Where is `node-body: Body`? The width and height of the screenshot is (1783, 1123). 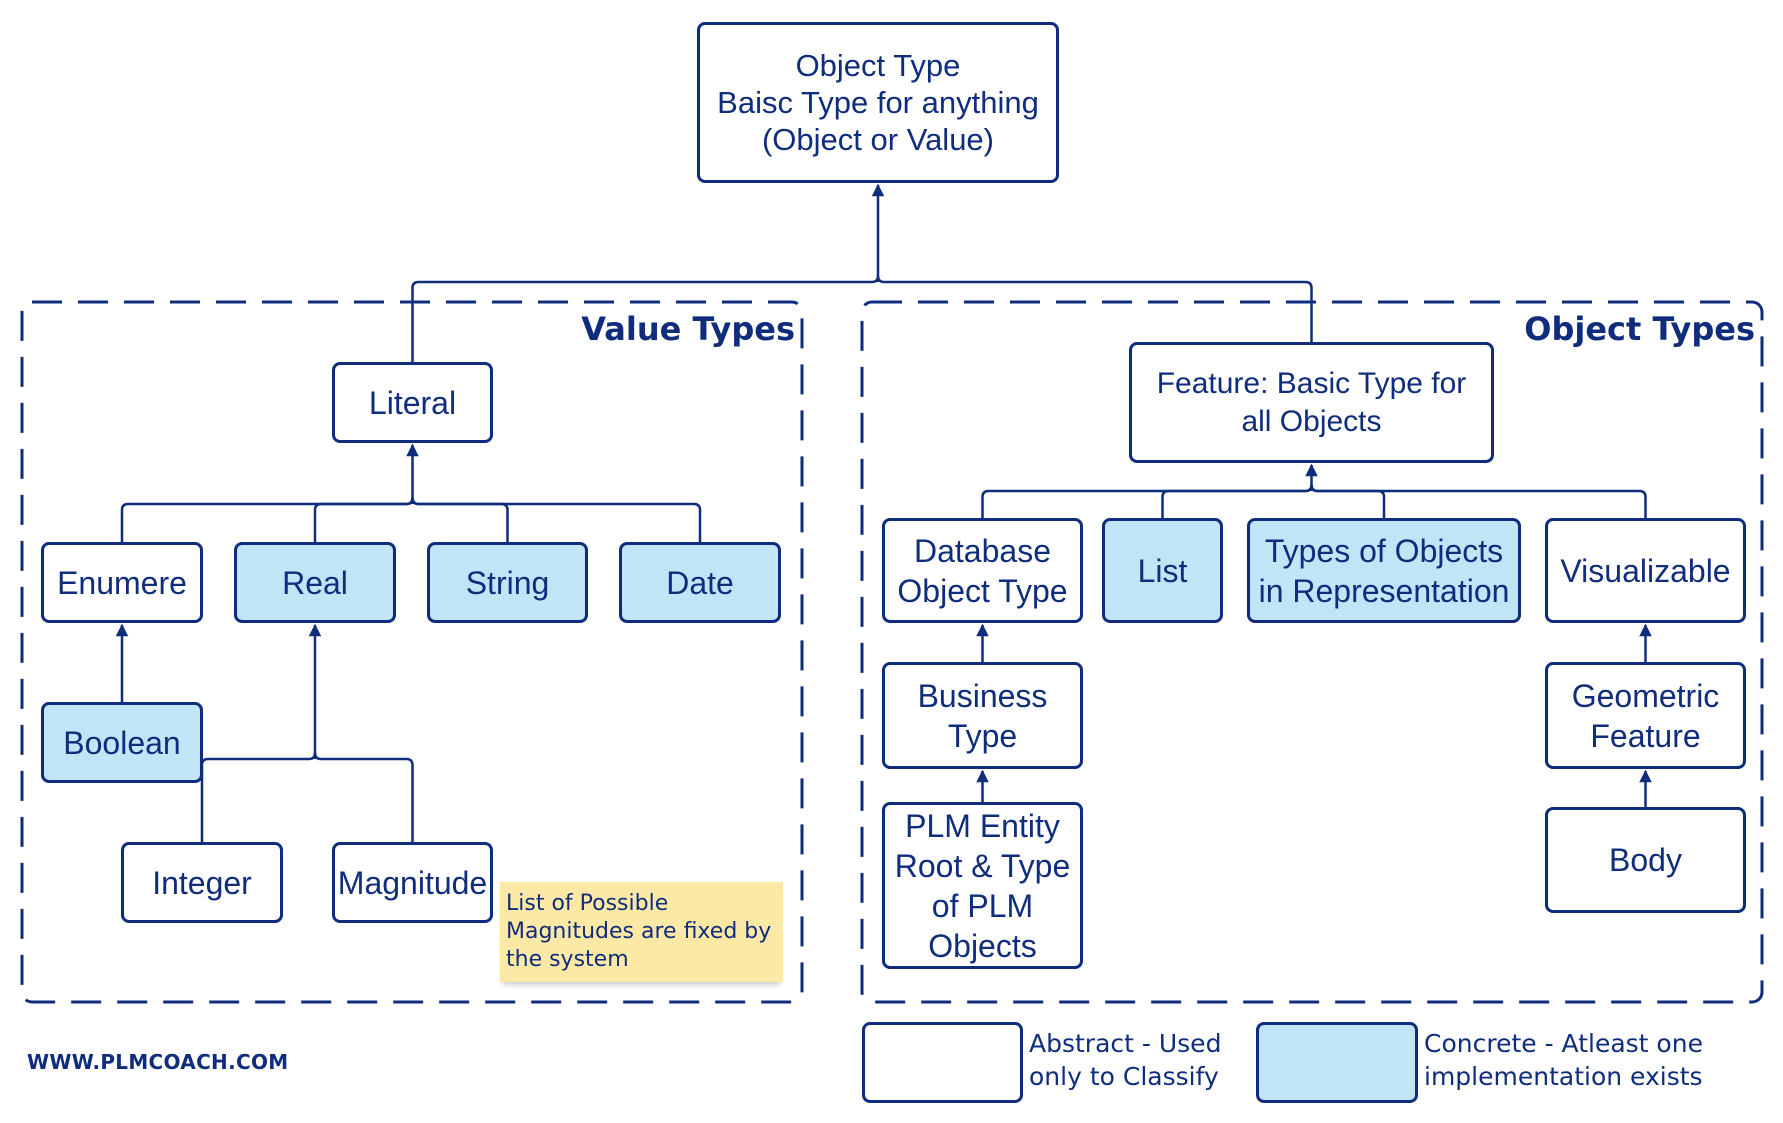
node-body: Body is located at coordinates (1645, 860).